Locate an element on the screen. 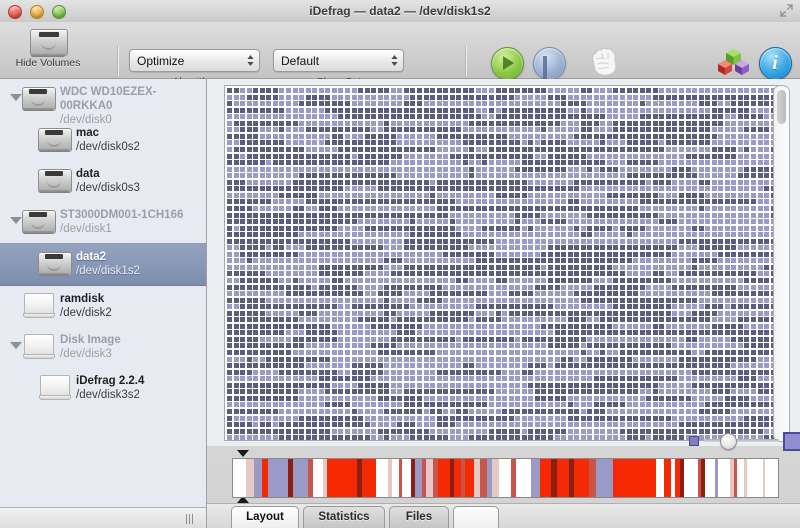 The image size is (800, 528). algorithm-popup: Optimize is located at coordinates (194, 60).